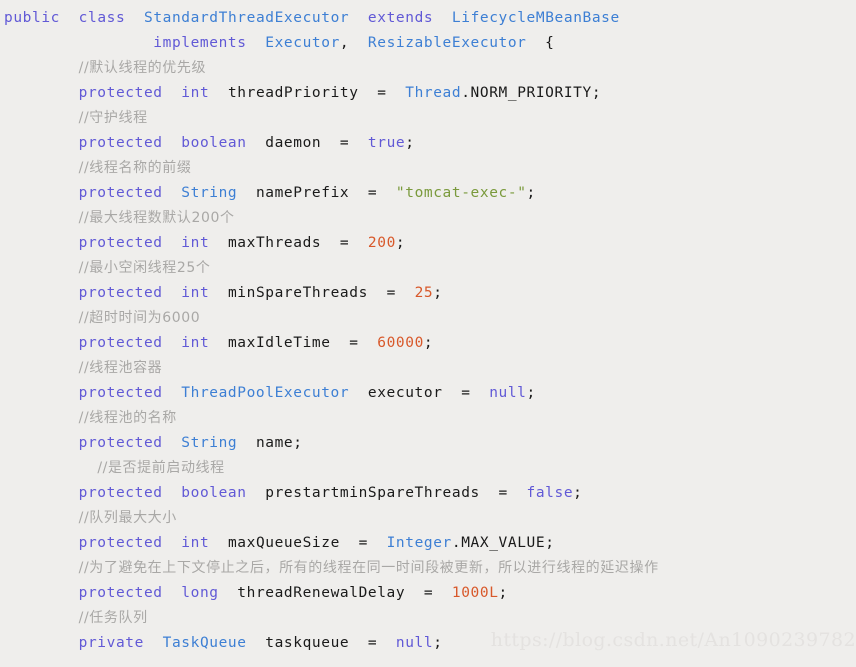  Describe the element at coordinates (139, 318) in the screenshot. I see `code-token-cmt: //超时时间为6000` at that location.